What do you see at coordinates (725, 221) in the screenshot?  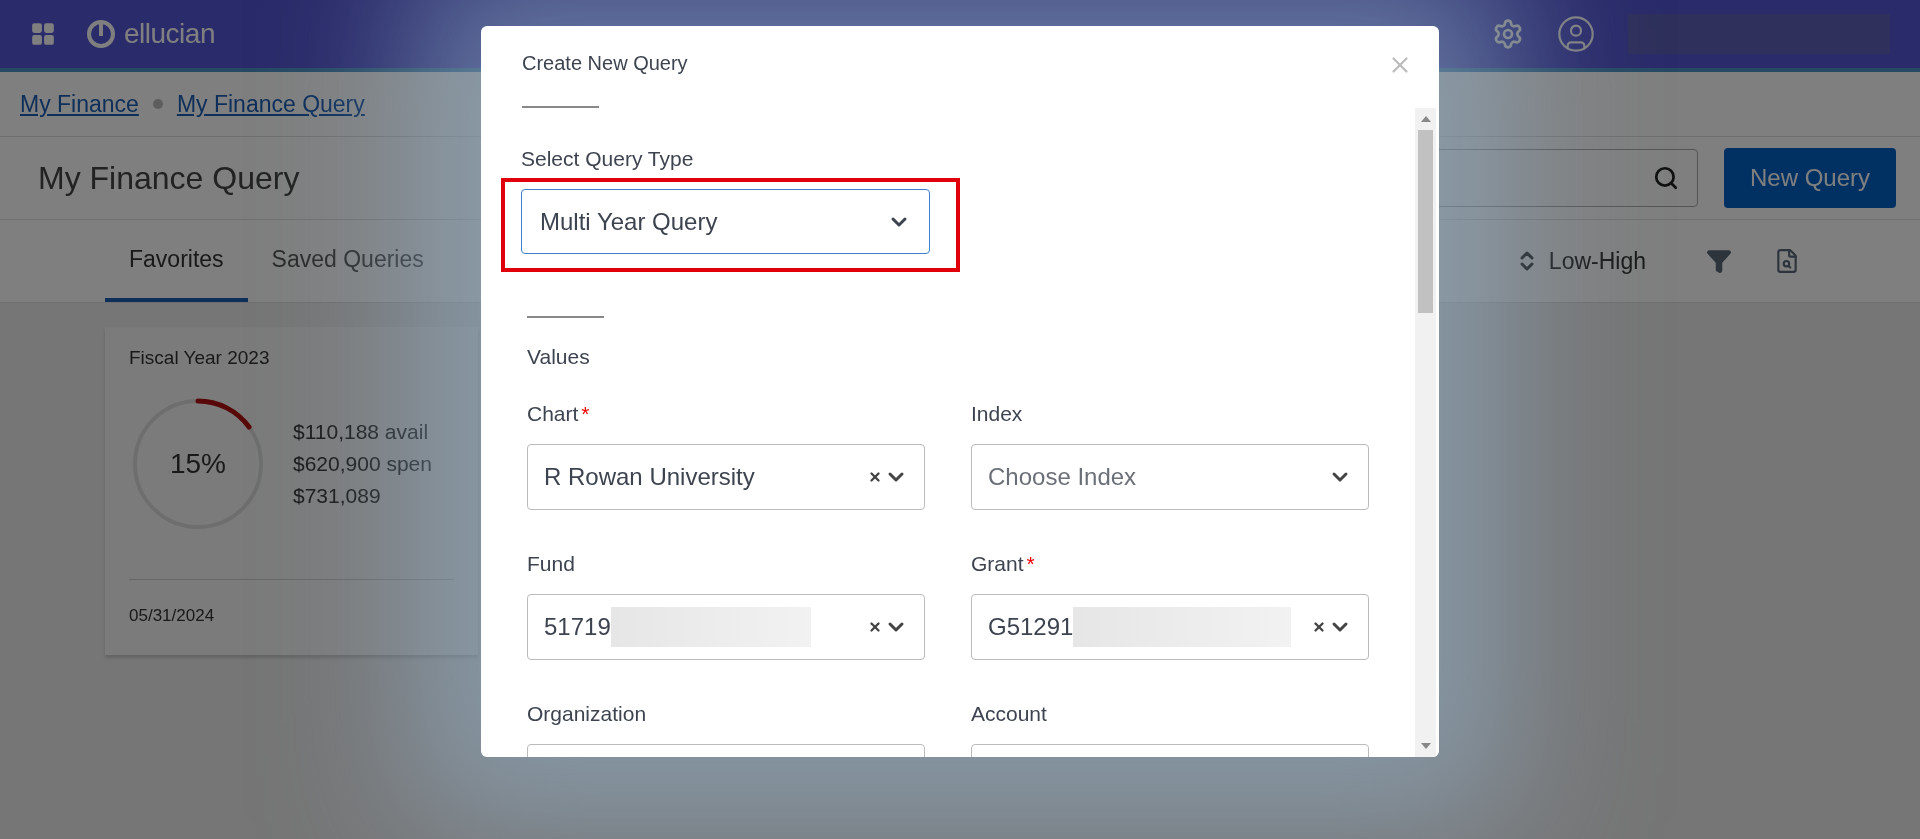 I see `query-type-select: Multi Year Query` at bounding box center [725, 221].